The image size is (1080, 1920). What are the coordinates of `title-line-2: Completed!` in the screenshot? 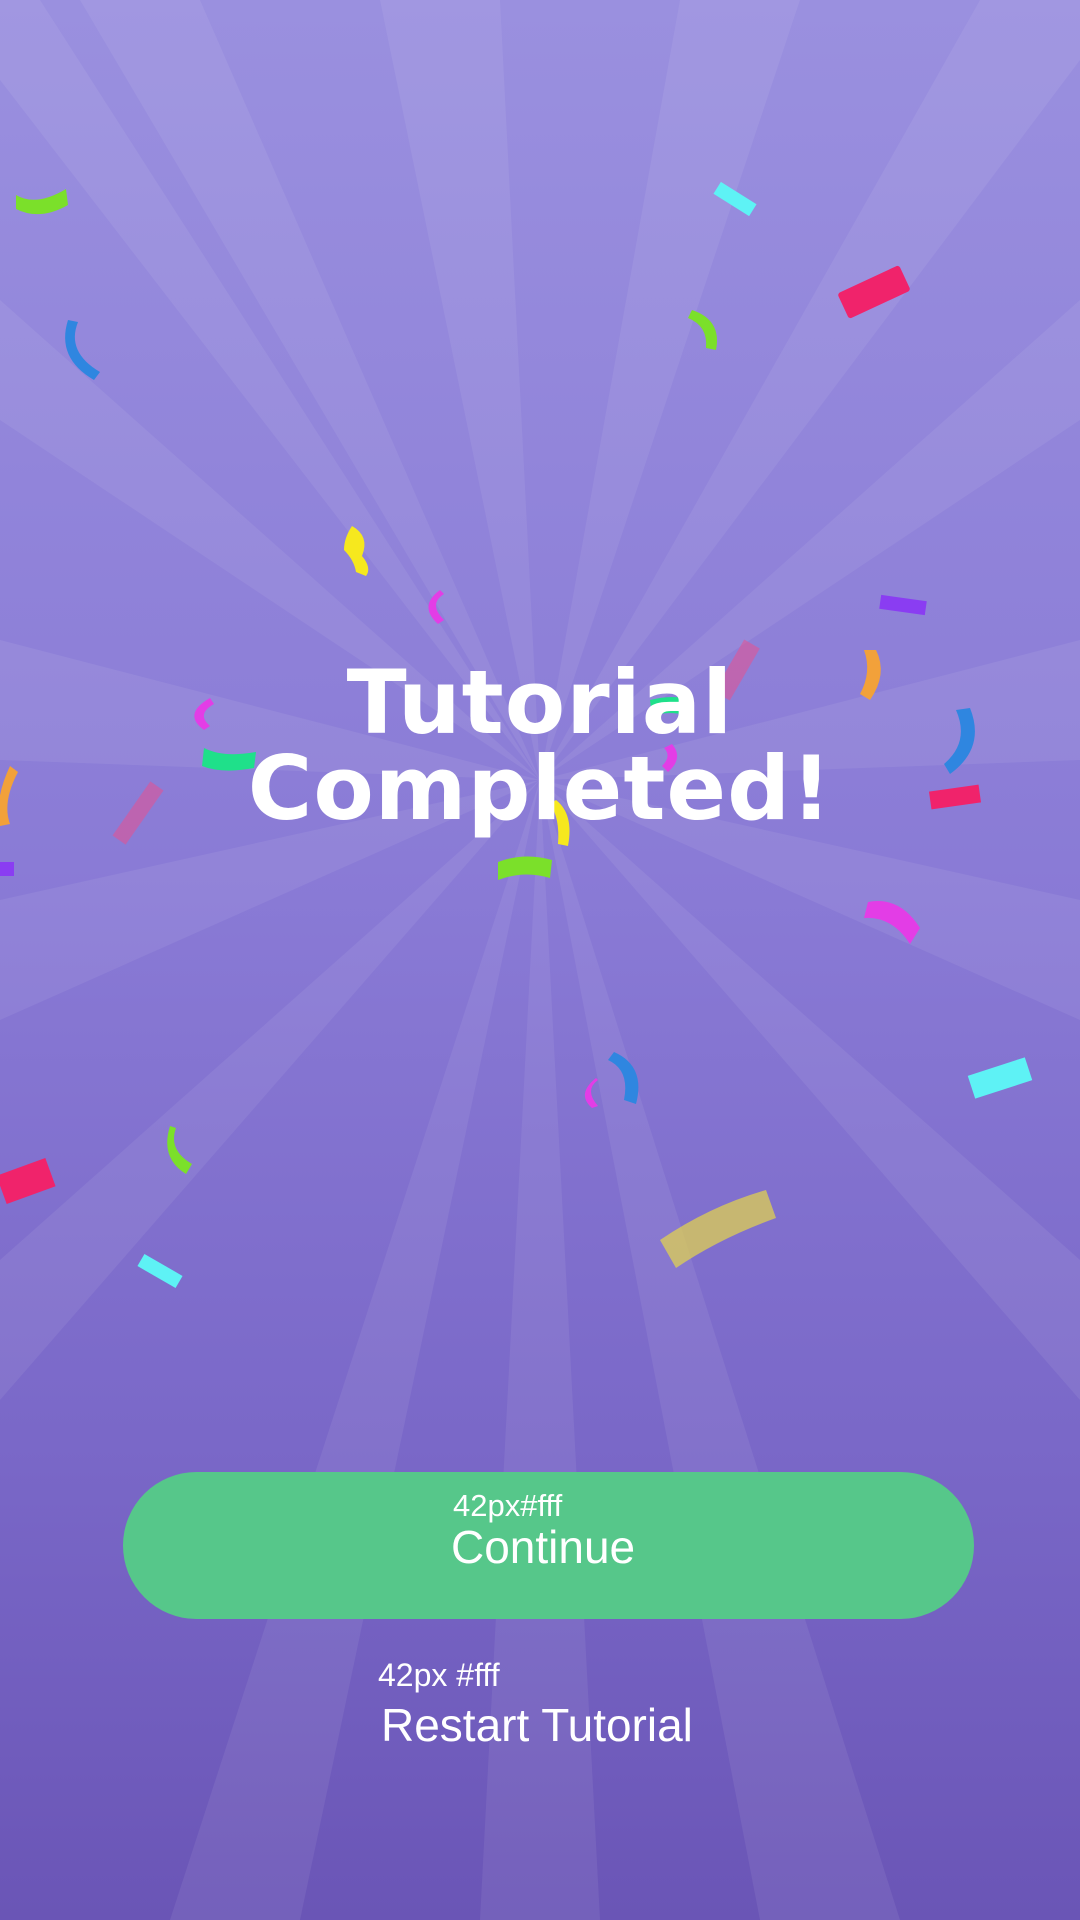 It's located at (540, 788).